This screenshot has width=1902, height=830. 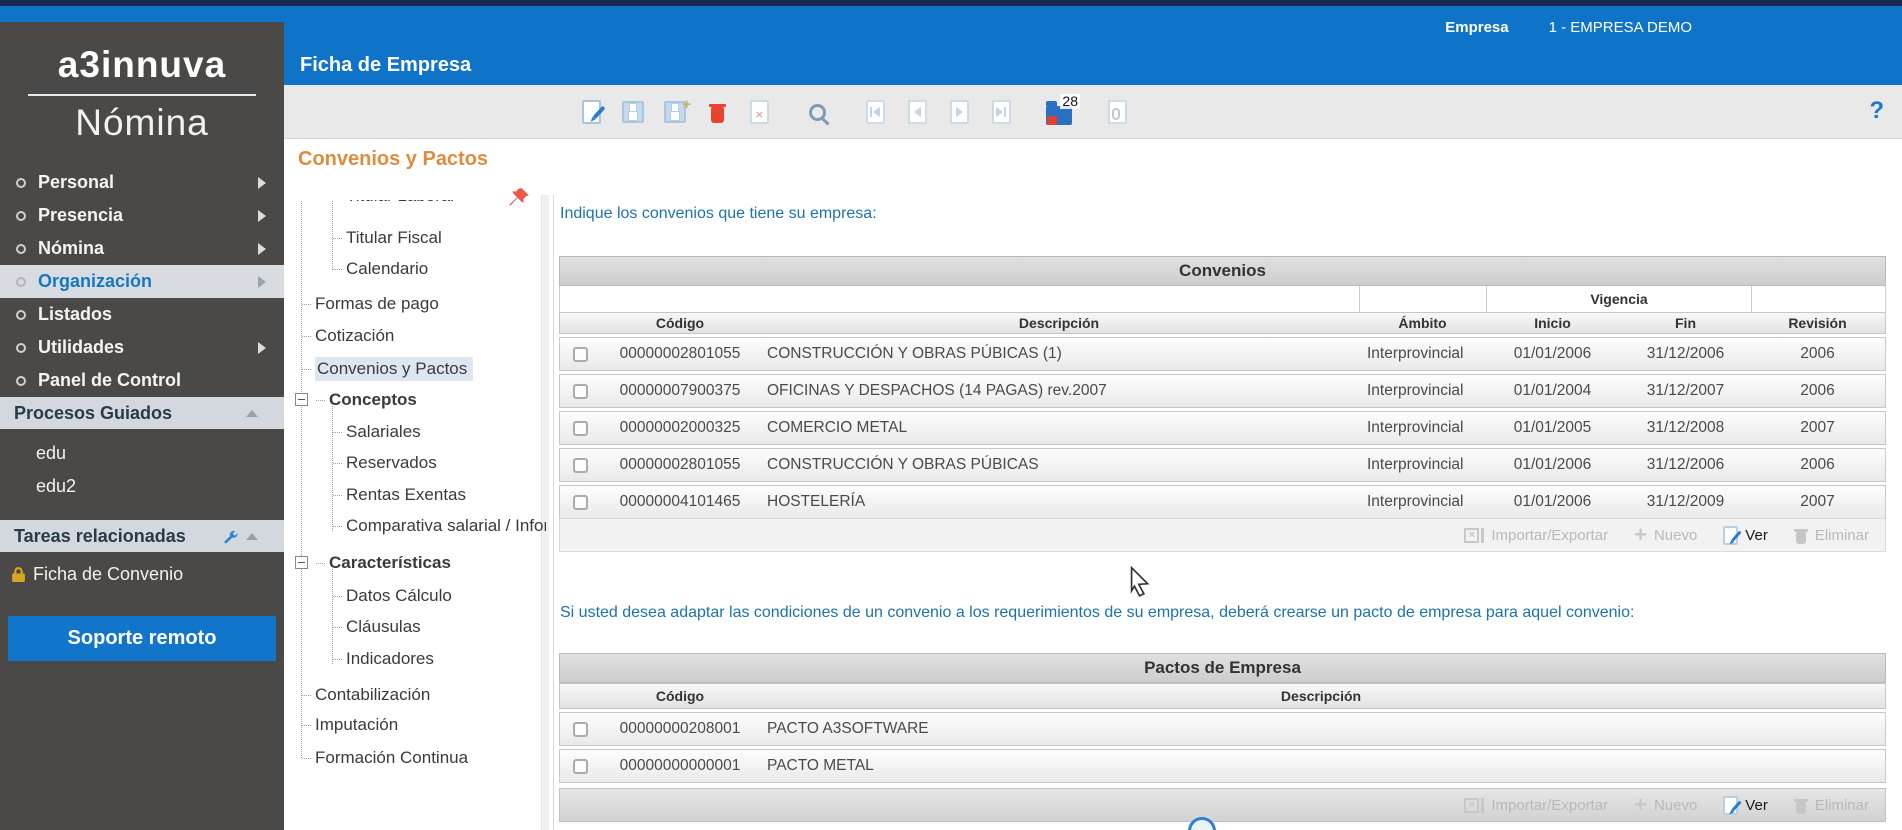 I want to click on edit-button, so click(x=591, y=112).